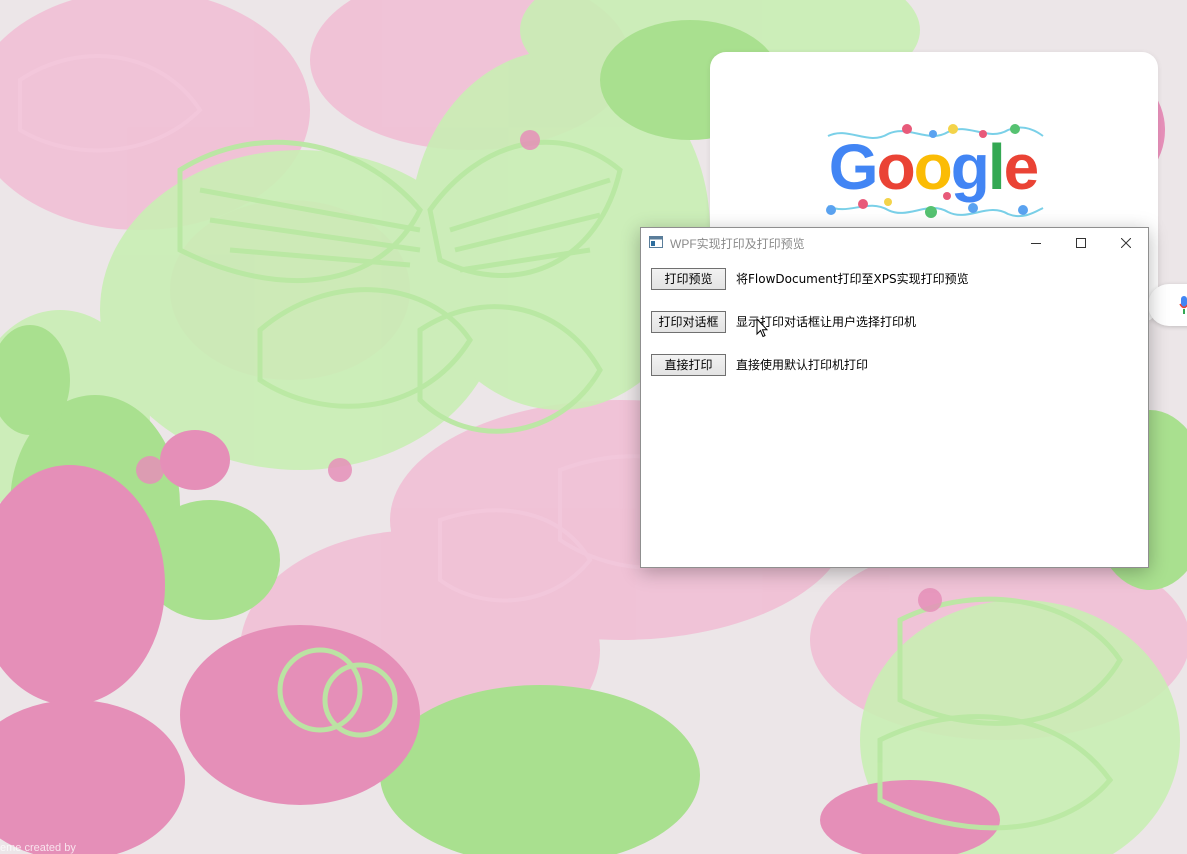 Image resolution: width=1187 pixels, height=854 pixels. I want to click on window-title: WPF实现打印及打印预览, so click(737, 244).